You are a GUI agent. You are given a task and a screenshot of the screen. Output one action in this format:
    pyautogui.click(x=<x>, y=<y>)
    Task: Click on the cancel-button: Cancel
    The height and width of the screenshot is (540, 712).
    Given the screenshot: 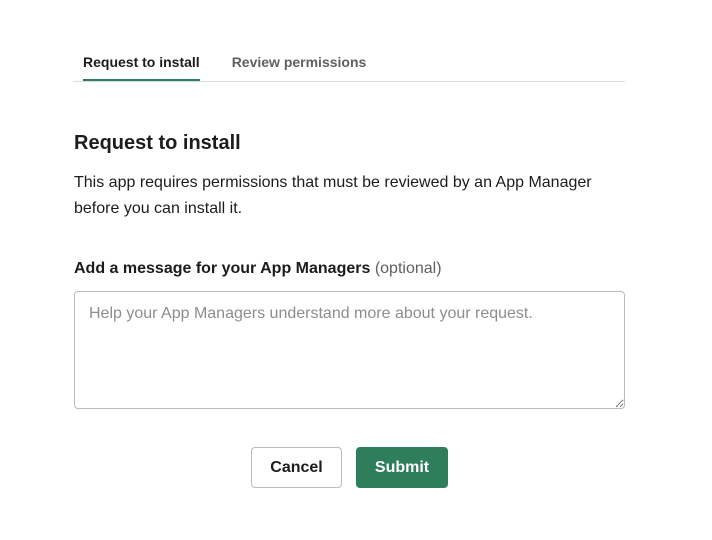 What is the action you would take?
    pyautogui.click(x=296, y=467)
    